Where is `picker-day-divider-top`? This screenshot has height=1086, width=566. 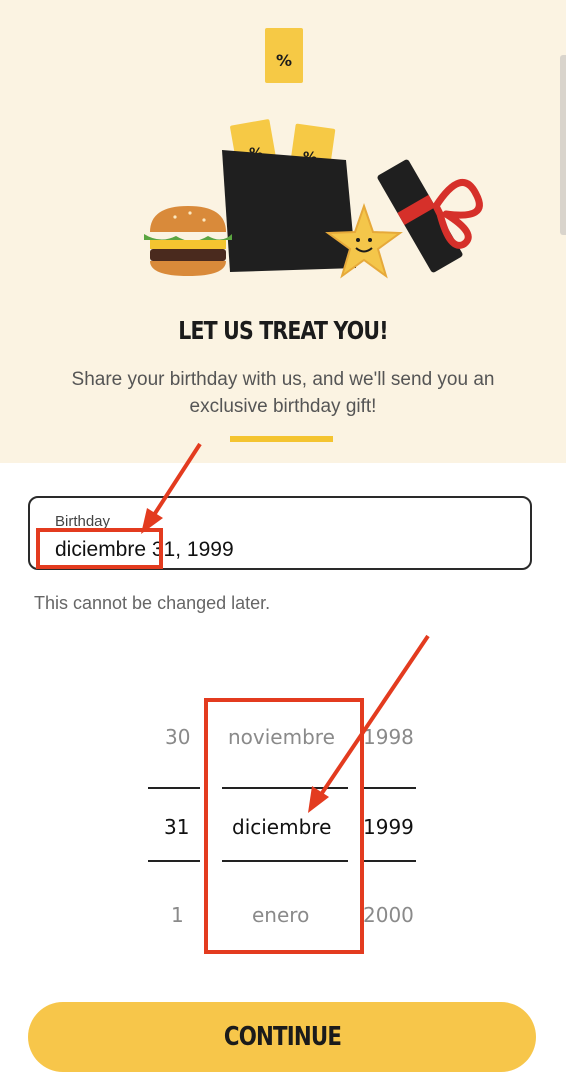 picker-day-divider-top is located at coordinates (174, 788).